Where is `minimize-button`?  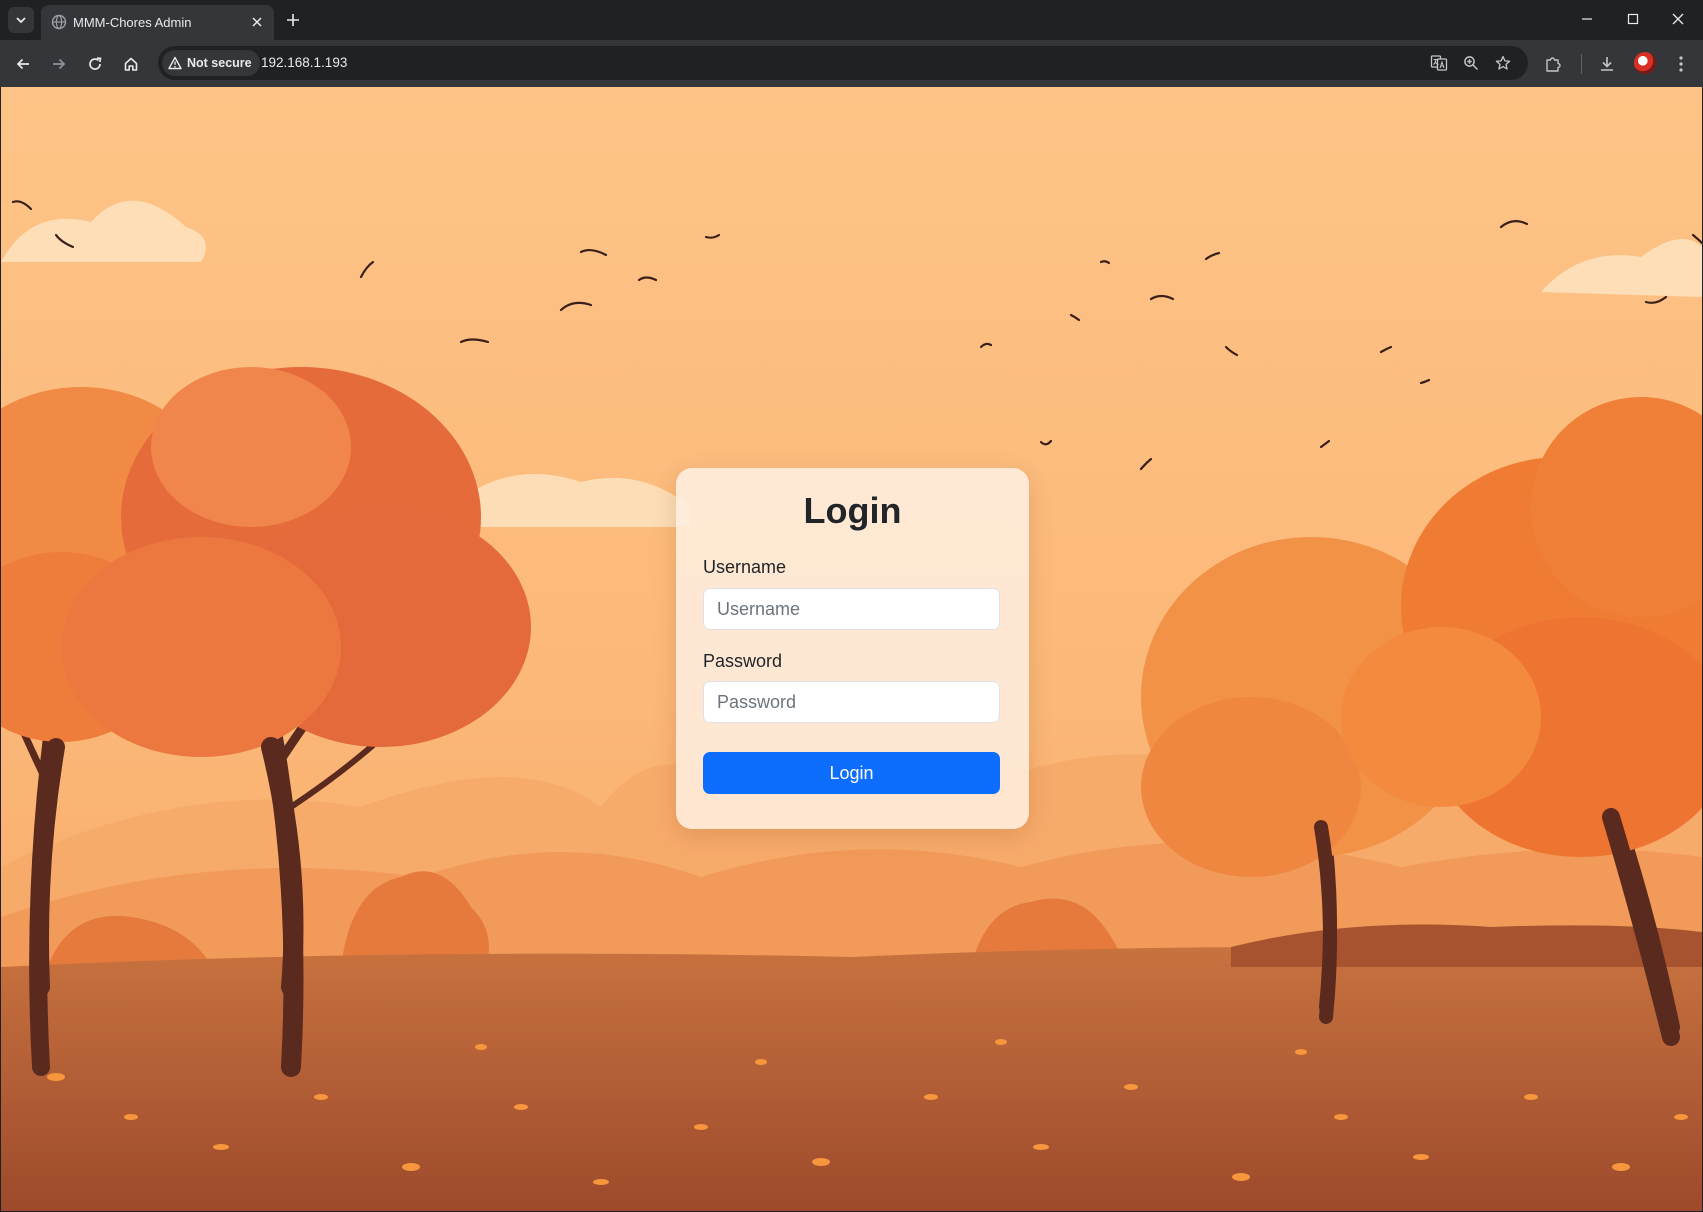 minimize-button is located at coordinates (1587, 19).